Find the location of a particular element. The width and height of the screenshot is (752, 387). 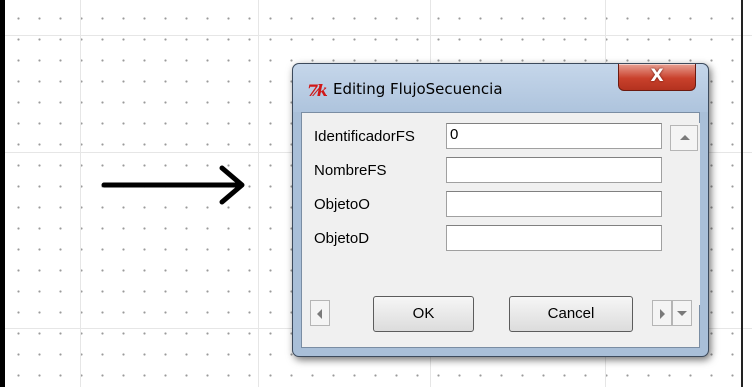

ok-button: OK is located at coordinates (423, 314).